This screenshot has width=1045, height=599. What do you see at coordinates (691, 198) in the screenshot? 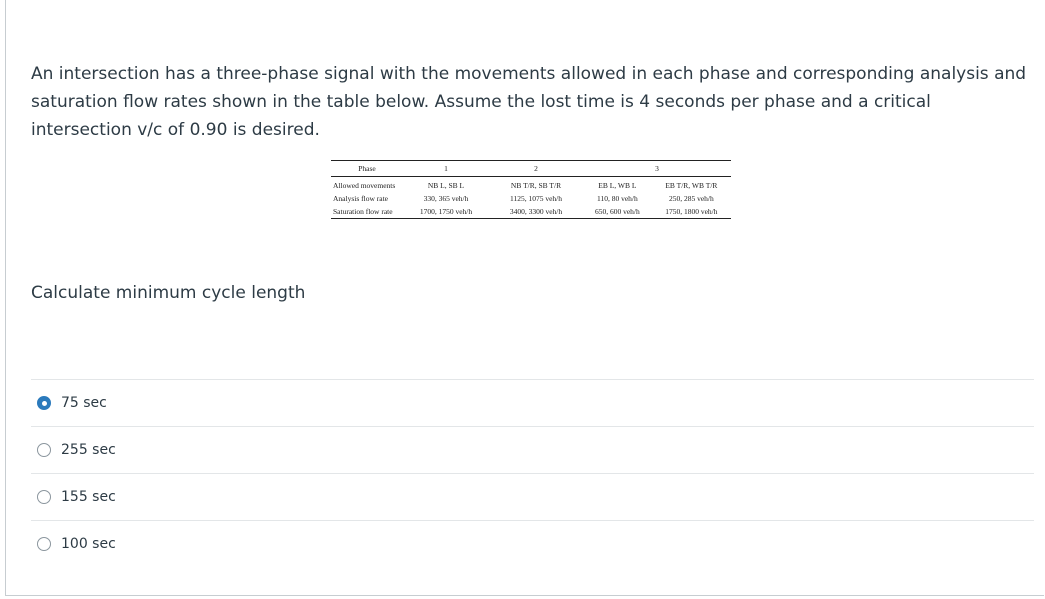
I see `table-cell: 250, 285 veh/h` at bounding box center [691, 198].